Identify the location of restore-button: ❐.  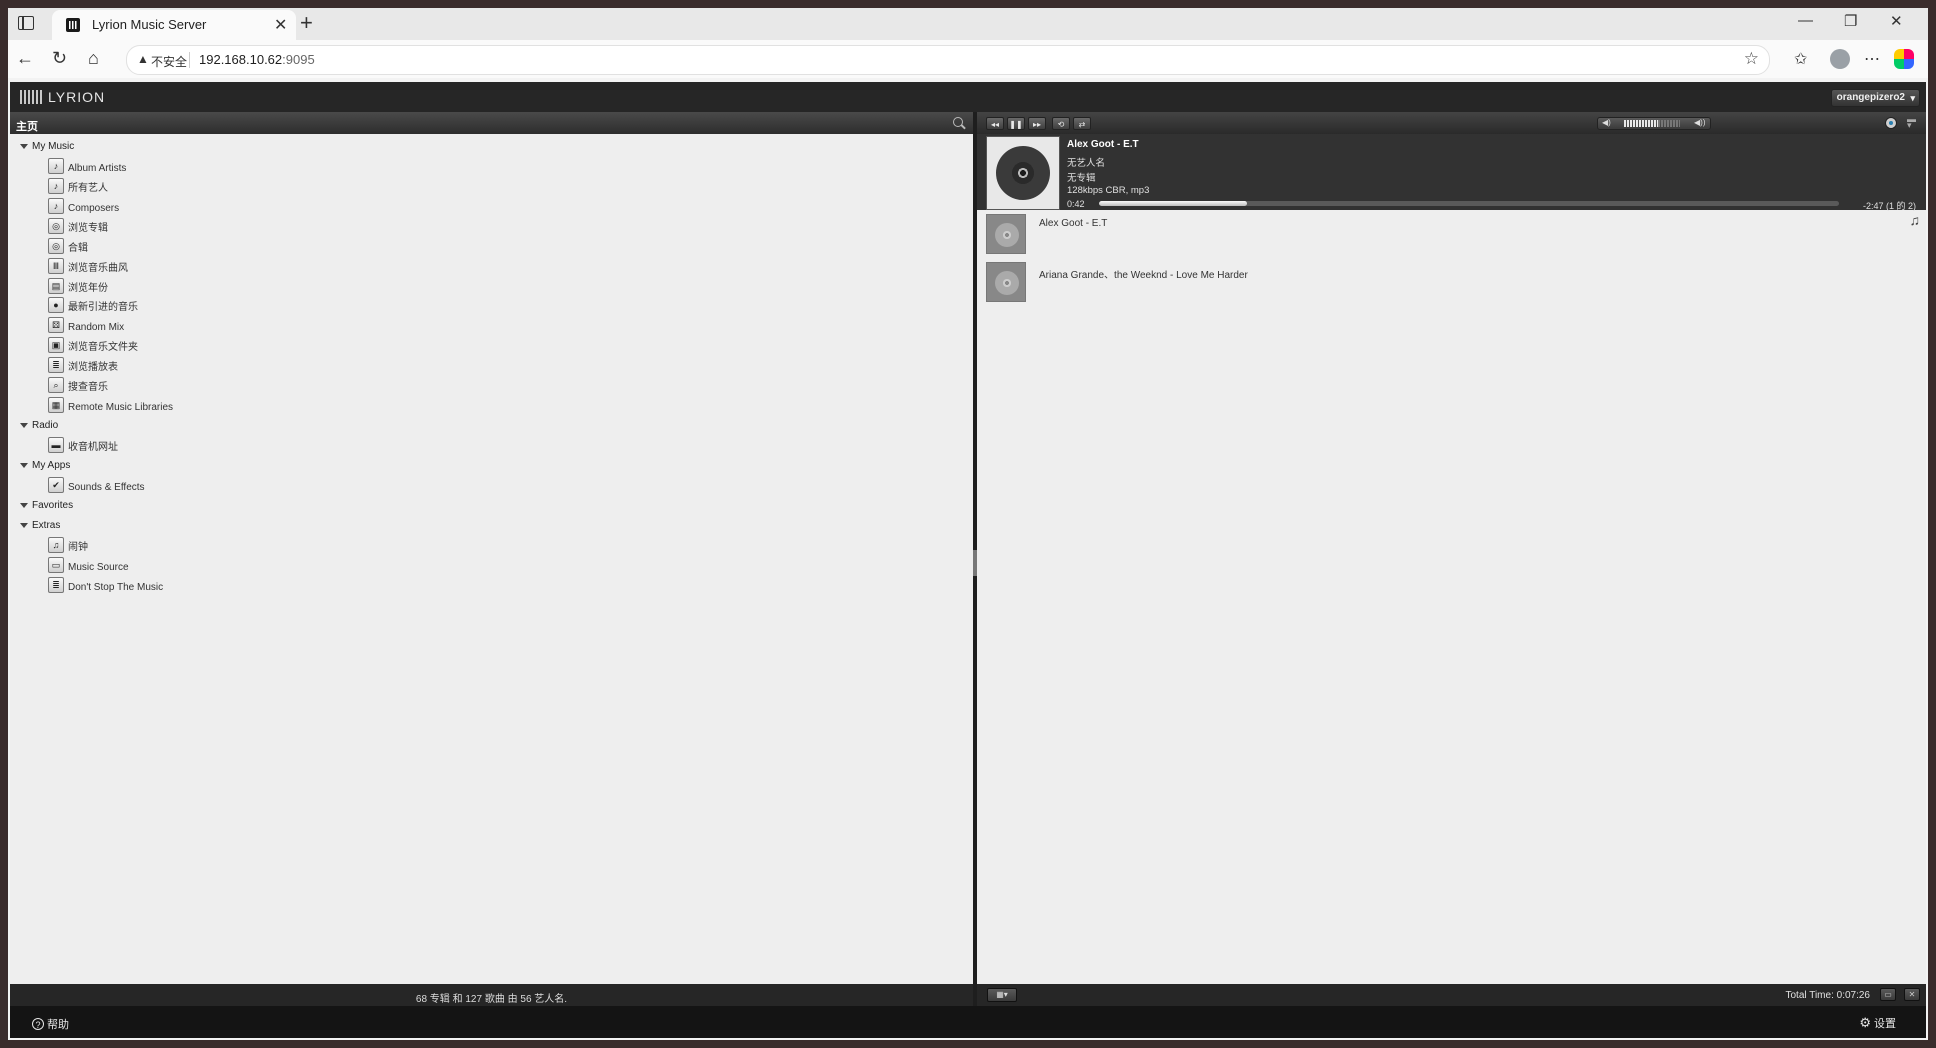
(1850, 21).